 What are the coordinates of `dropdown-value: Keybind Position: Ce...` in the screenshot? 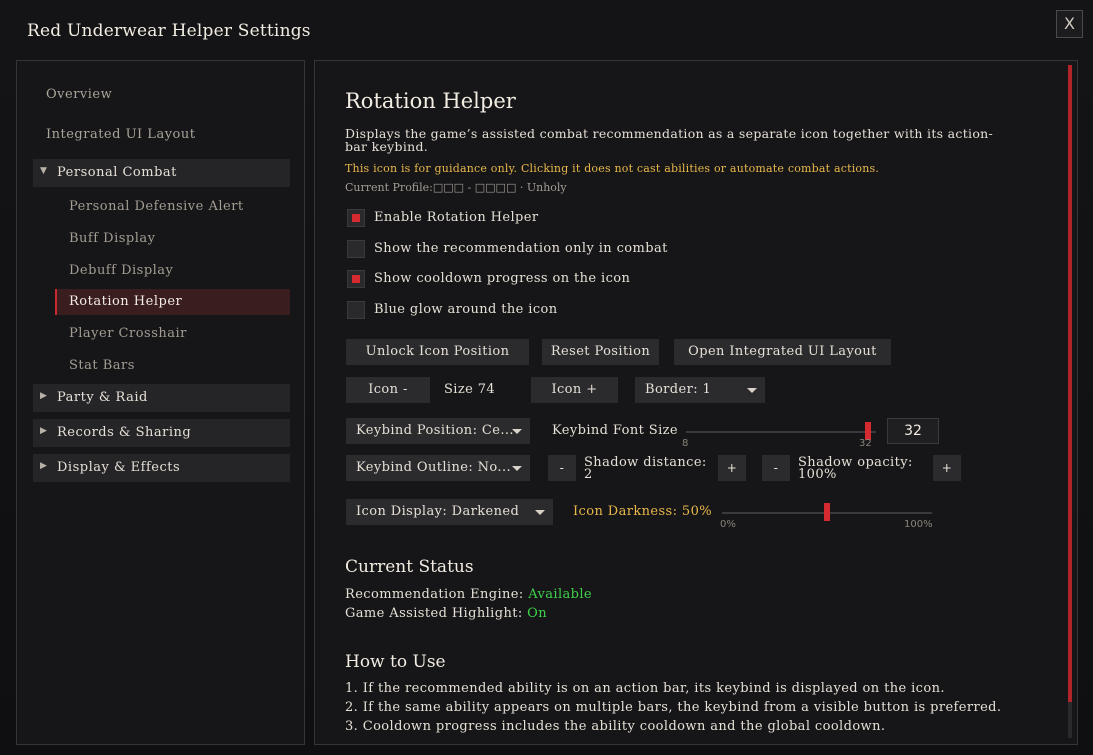 It's located at (435, 430).